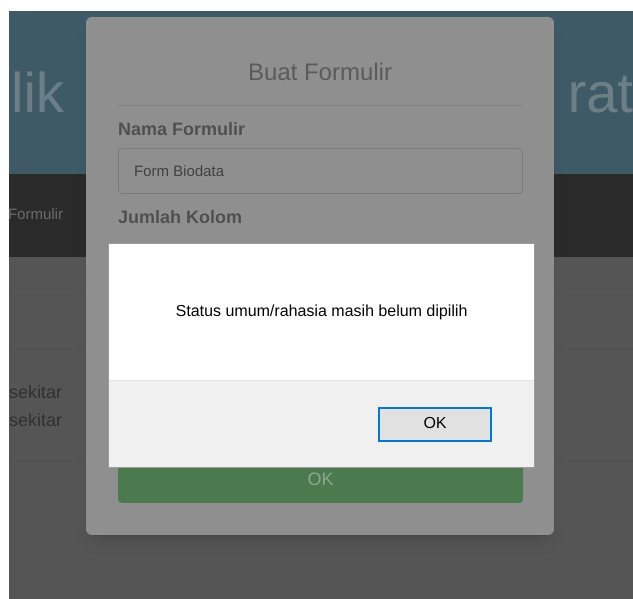 The width and height of the screenshot is (633, 599). What do you see at coordinates (35, 215) in the screenshot?
I see `nav-link: Formulir` at bounding box center [35, 215].